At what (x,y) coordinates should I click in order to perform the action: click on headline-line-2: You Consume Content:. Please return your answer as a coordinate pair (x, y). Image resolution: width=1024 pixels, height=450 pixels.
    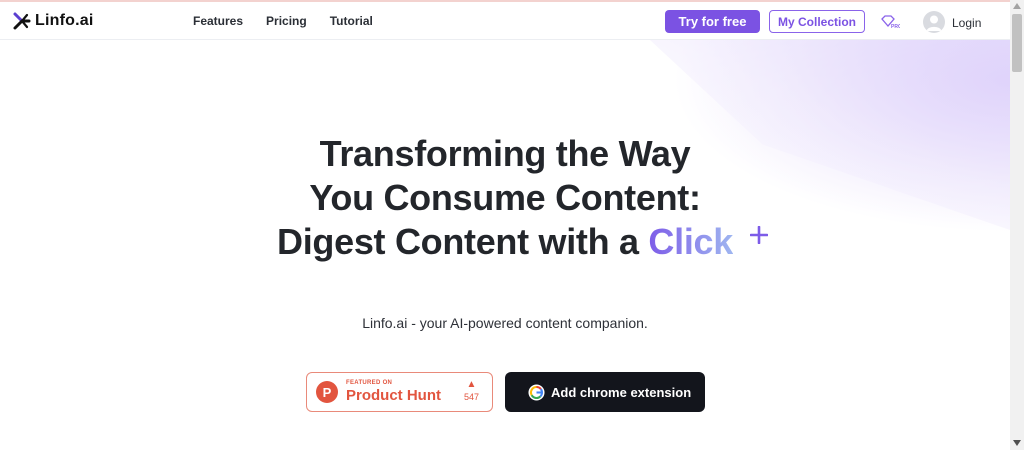
    Looking at the image, I should click on (505, 197).